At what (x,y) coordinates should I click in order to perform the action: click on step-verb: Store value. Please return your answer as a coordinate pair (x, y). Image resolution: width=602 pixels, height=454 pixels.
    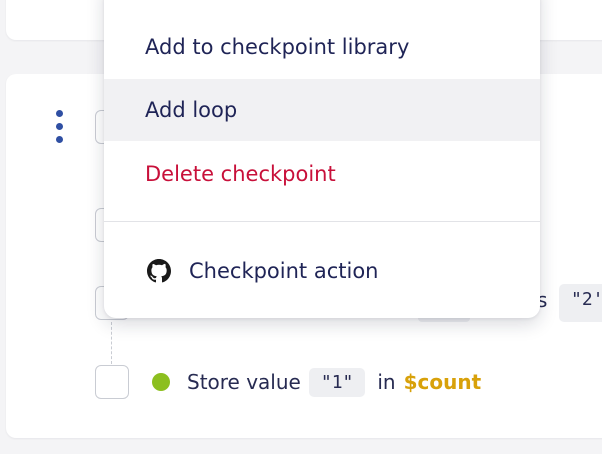
    Looking at the image, I should click on (244, 382).